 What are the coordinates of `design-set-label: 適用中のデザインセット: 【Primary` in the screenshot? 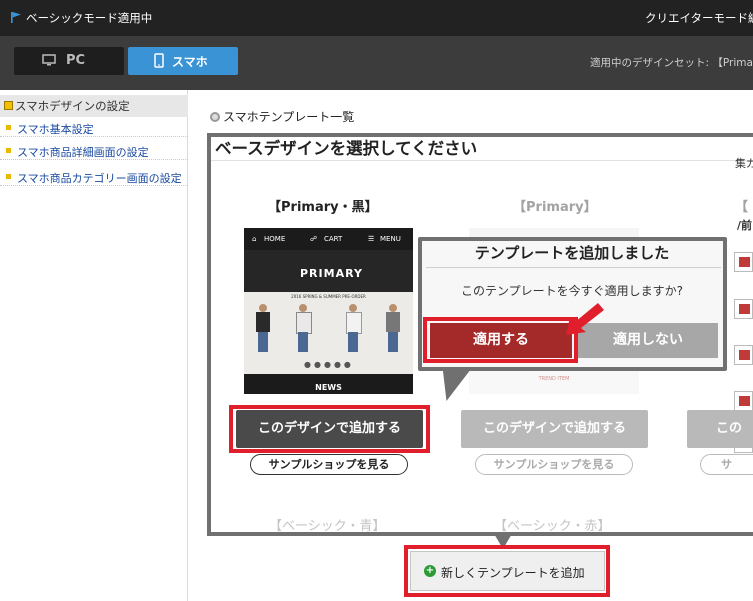 It's located at (671, 63).